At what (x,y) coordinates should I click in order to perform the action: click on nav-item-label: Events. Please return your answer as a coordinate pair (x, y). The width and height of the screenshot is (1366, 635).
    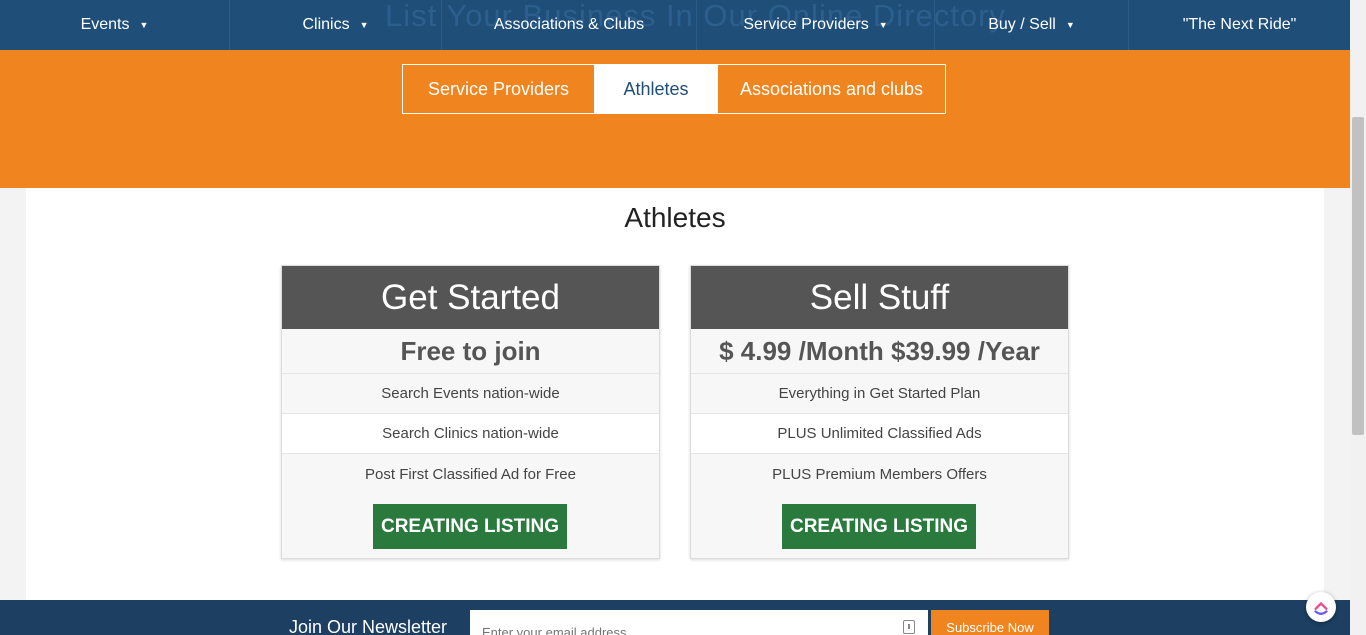
    Looking at the image, I should click on (105, 24).